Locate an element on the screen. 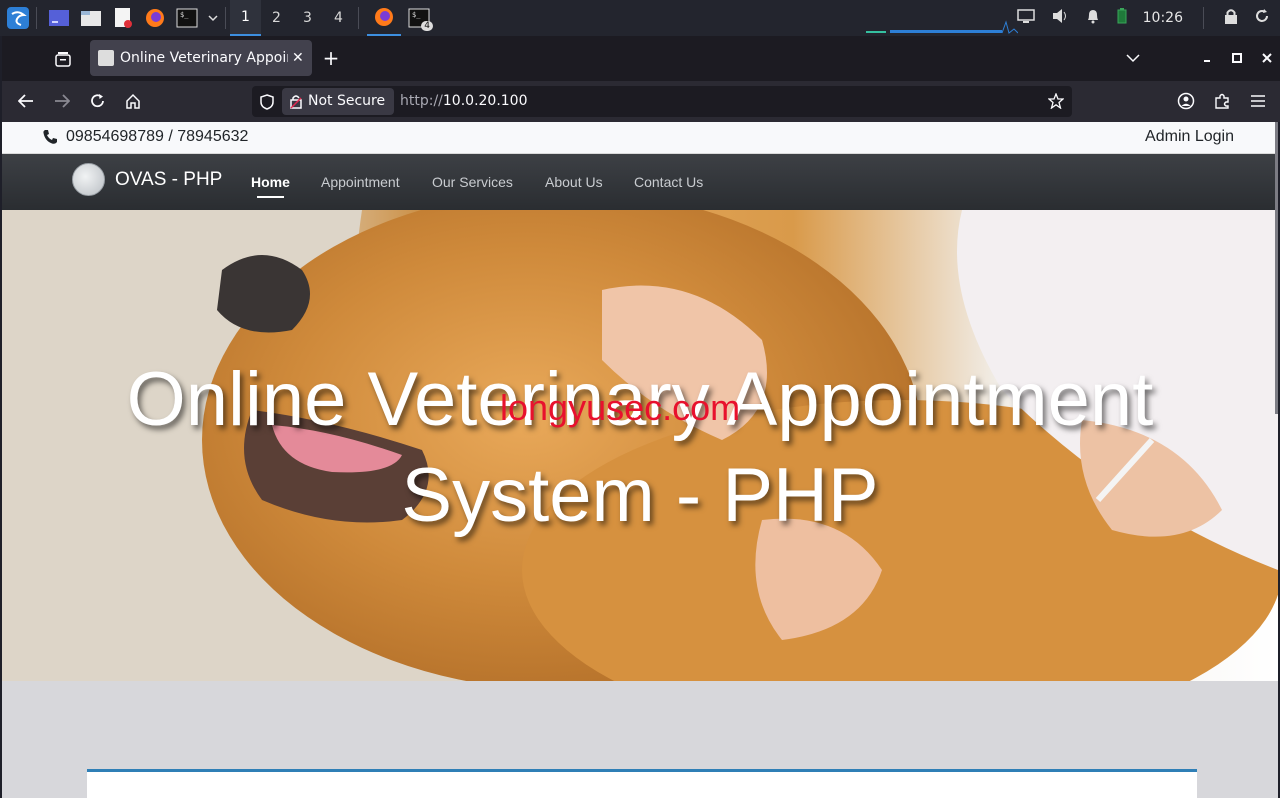  text-editor-icon is located at coordinates (123, 18).